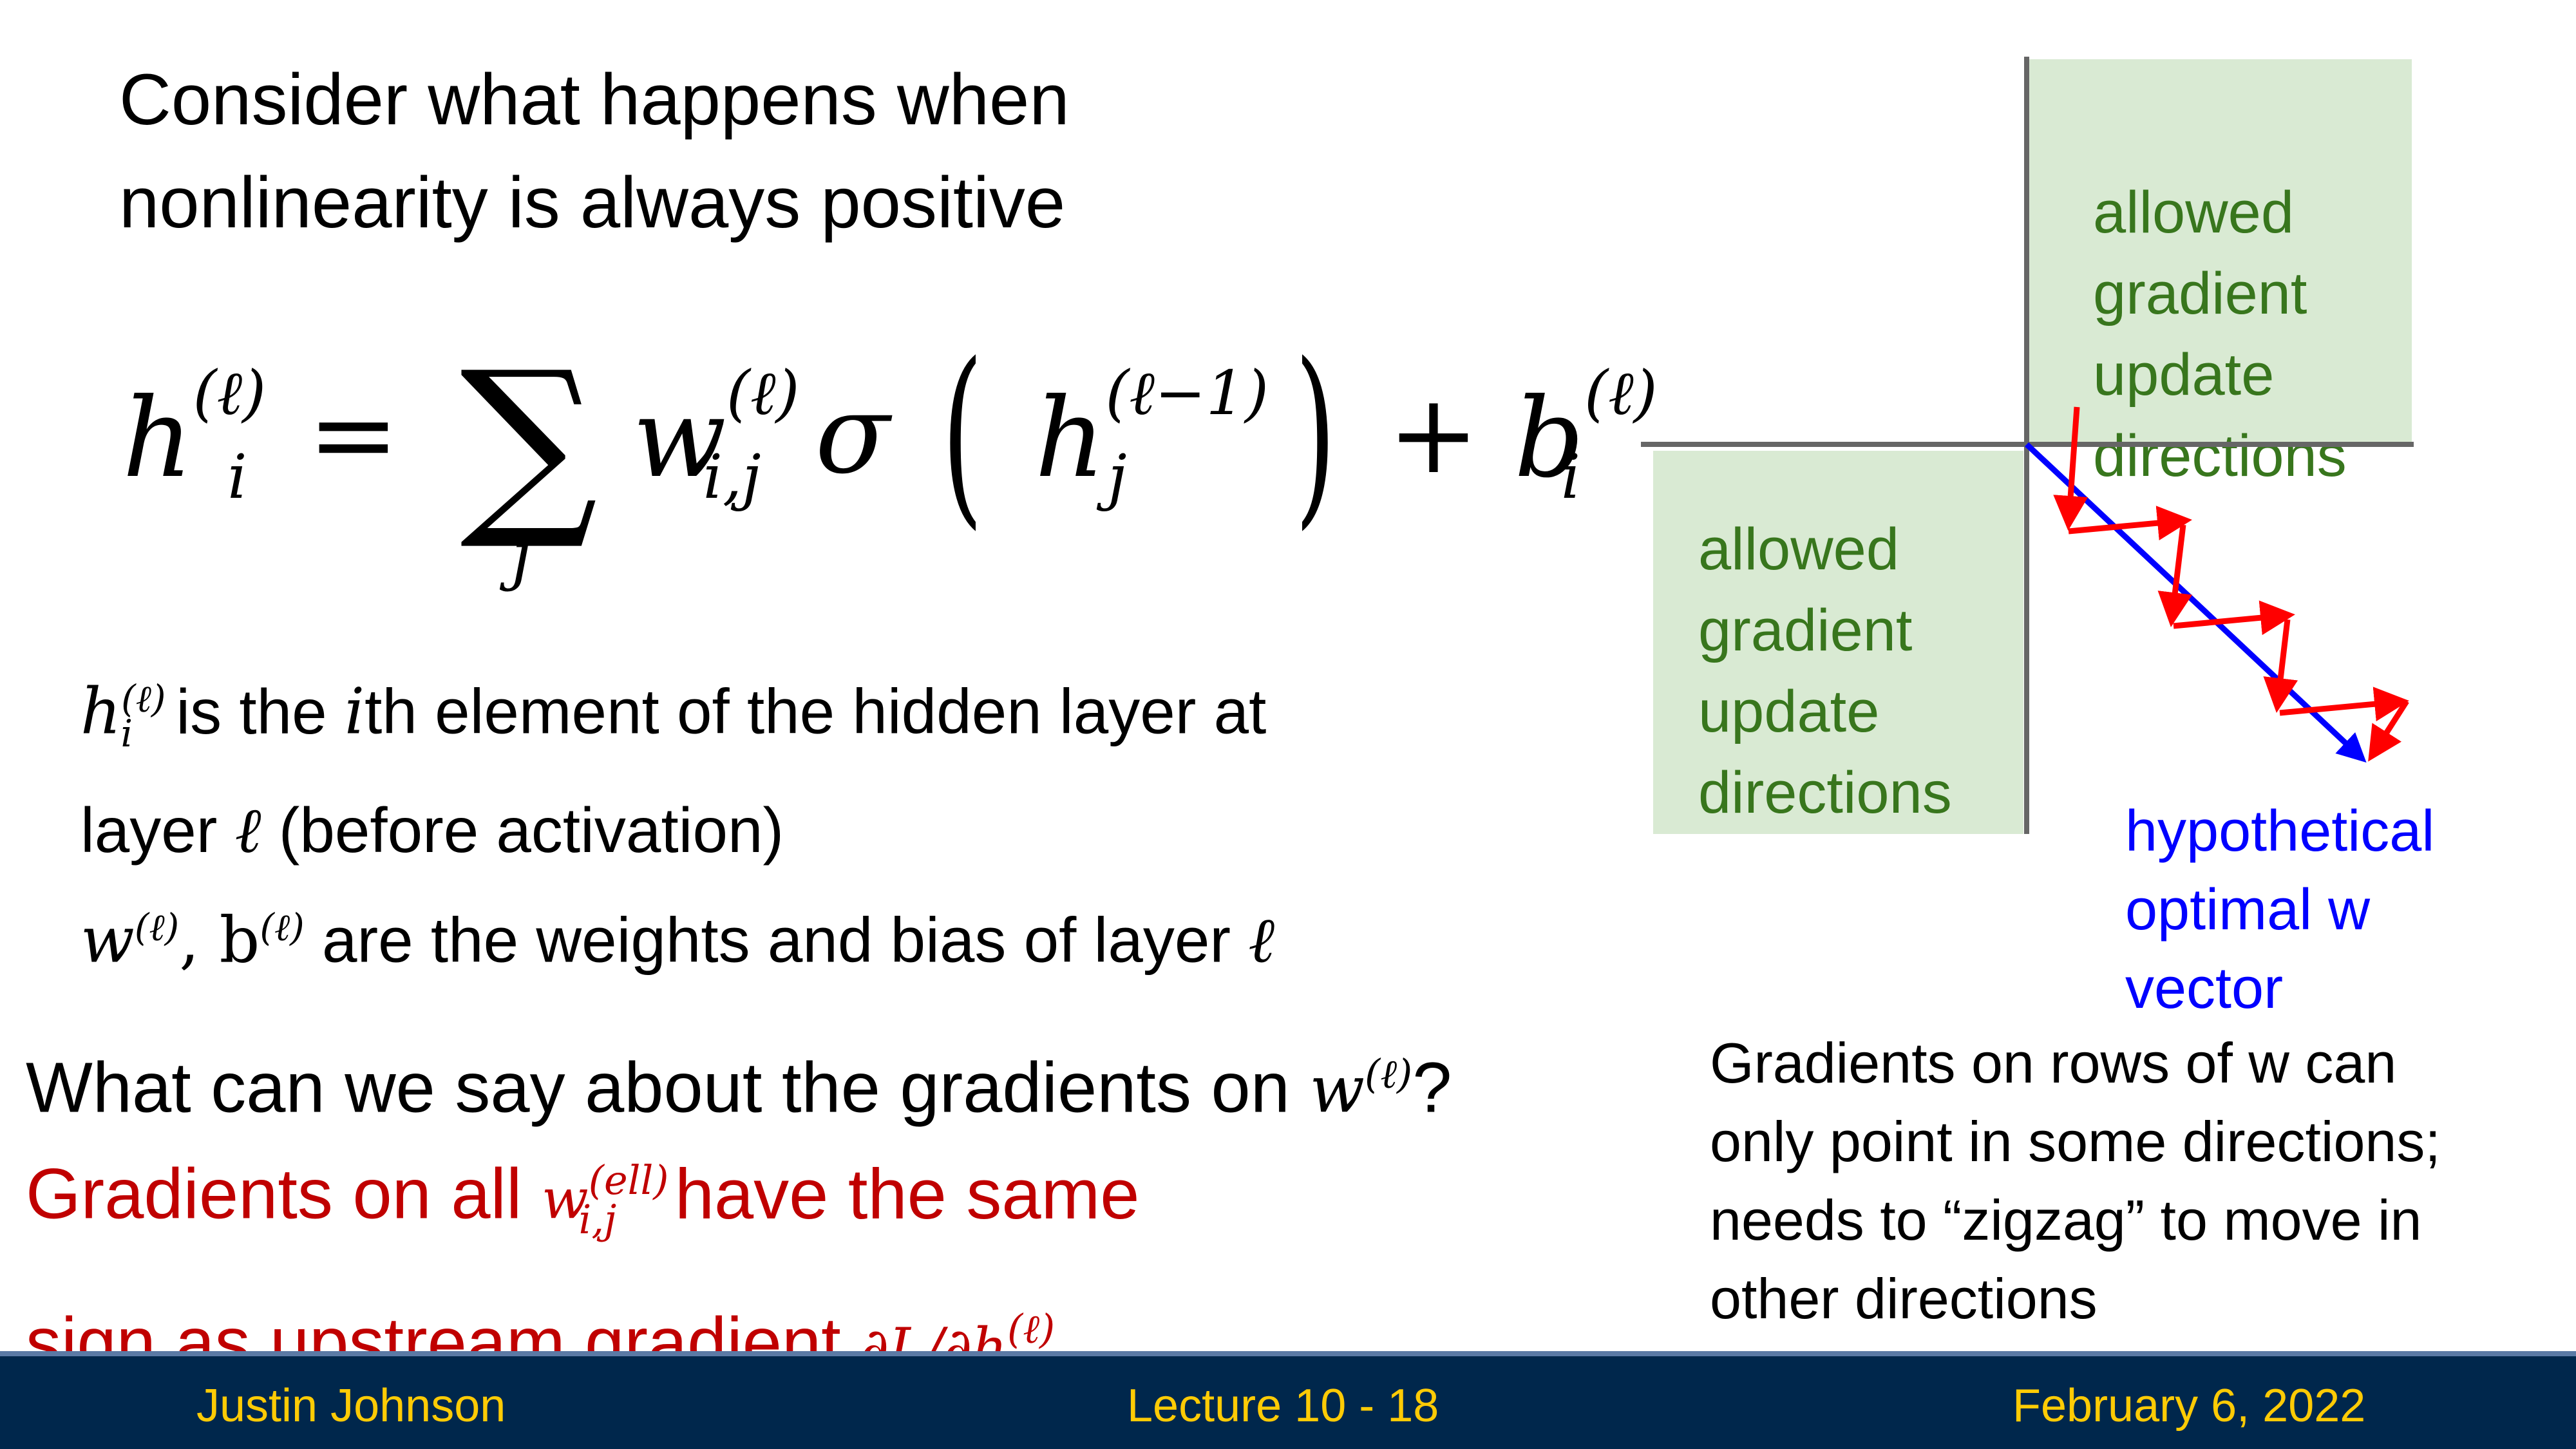 The width and height of the screenshot is (2576, 1449). Describe the element at coordinates (2053, 1063) in the screenshot. I see `note-line: Gradients on rows of w can` at that location.